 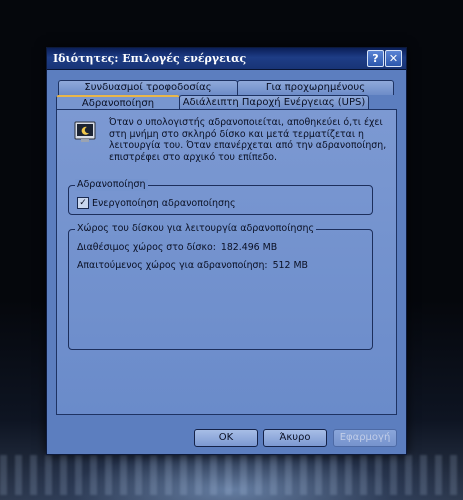 I want to click on tab-power-schemes: Συνδυασμοί τροφοδοσίας, so click(x=148, y=87).